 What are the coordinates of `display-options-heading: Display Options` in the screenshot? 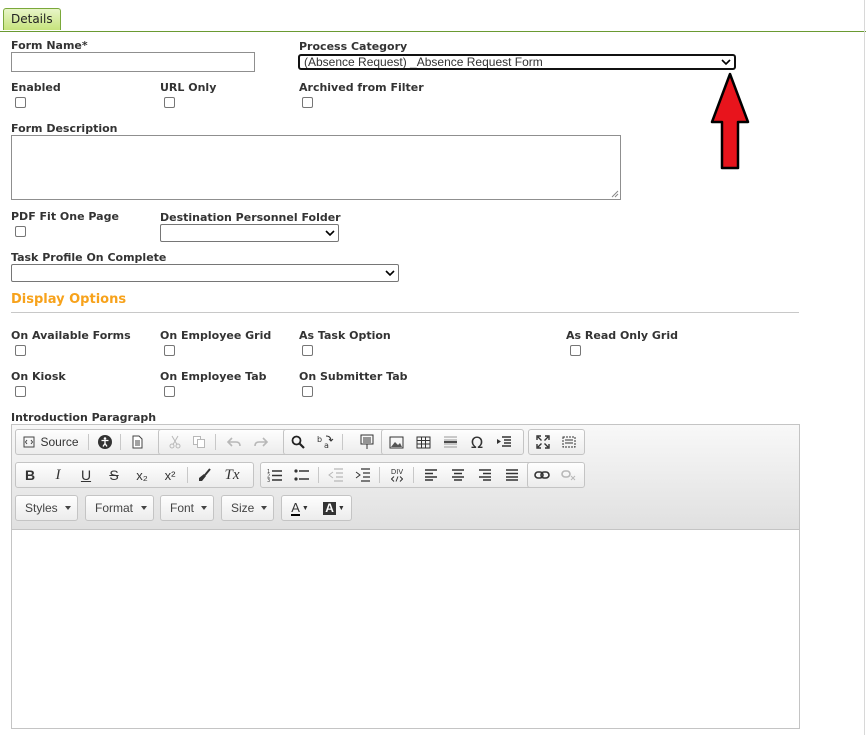 It's located at (69, 299).